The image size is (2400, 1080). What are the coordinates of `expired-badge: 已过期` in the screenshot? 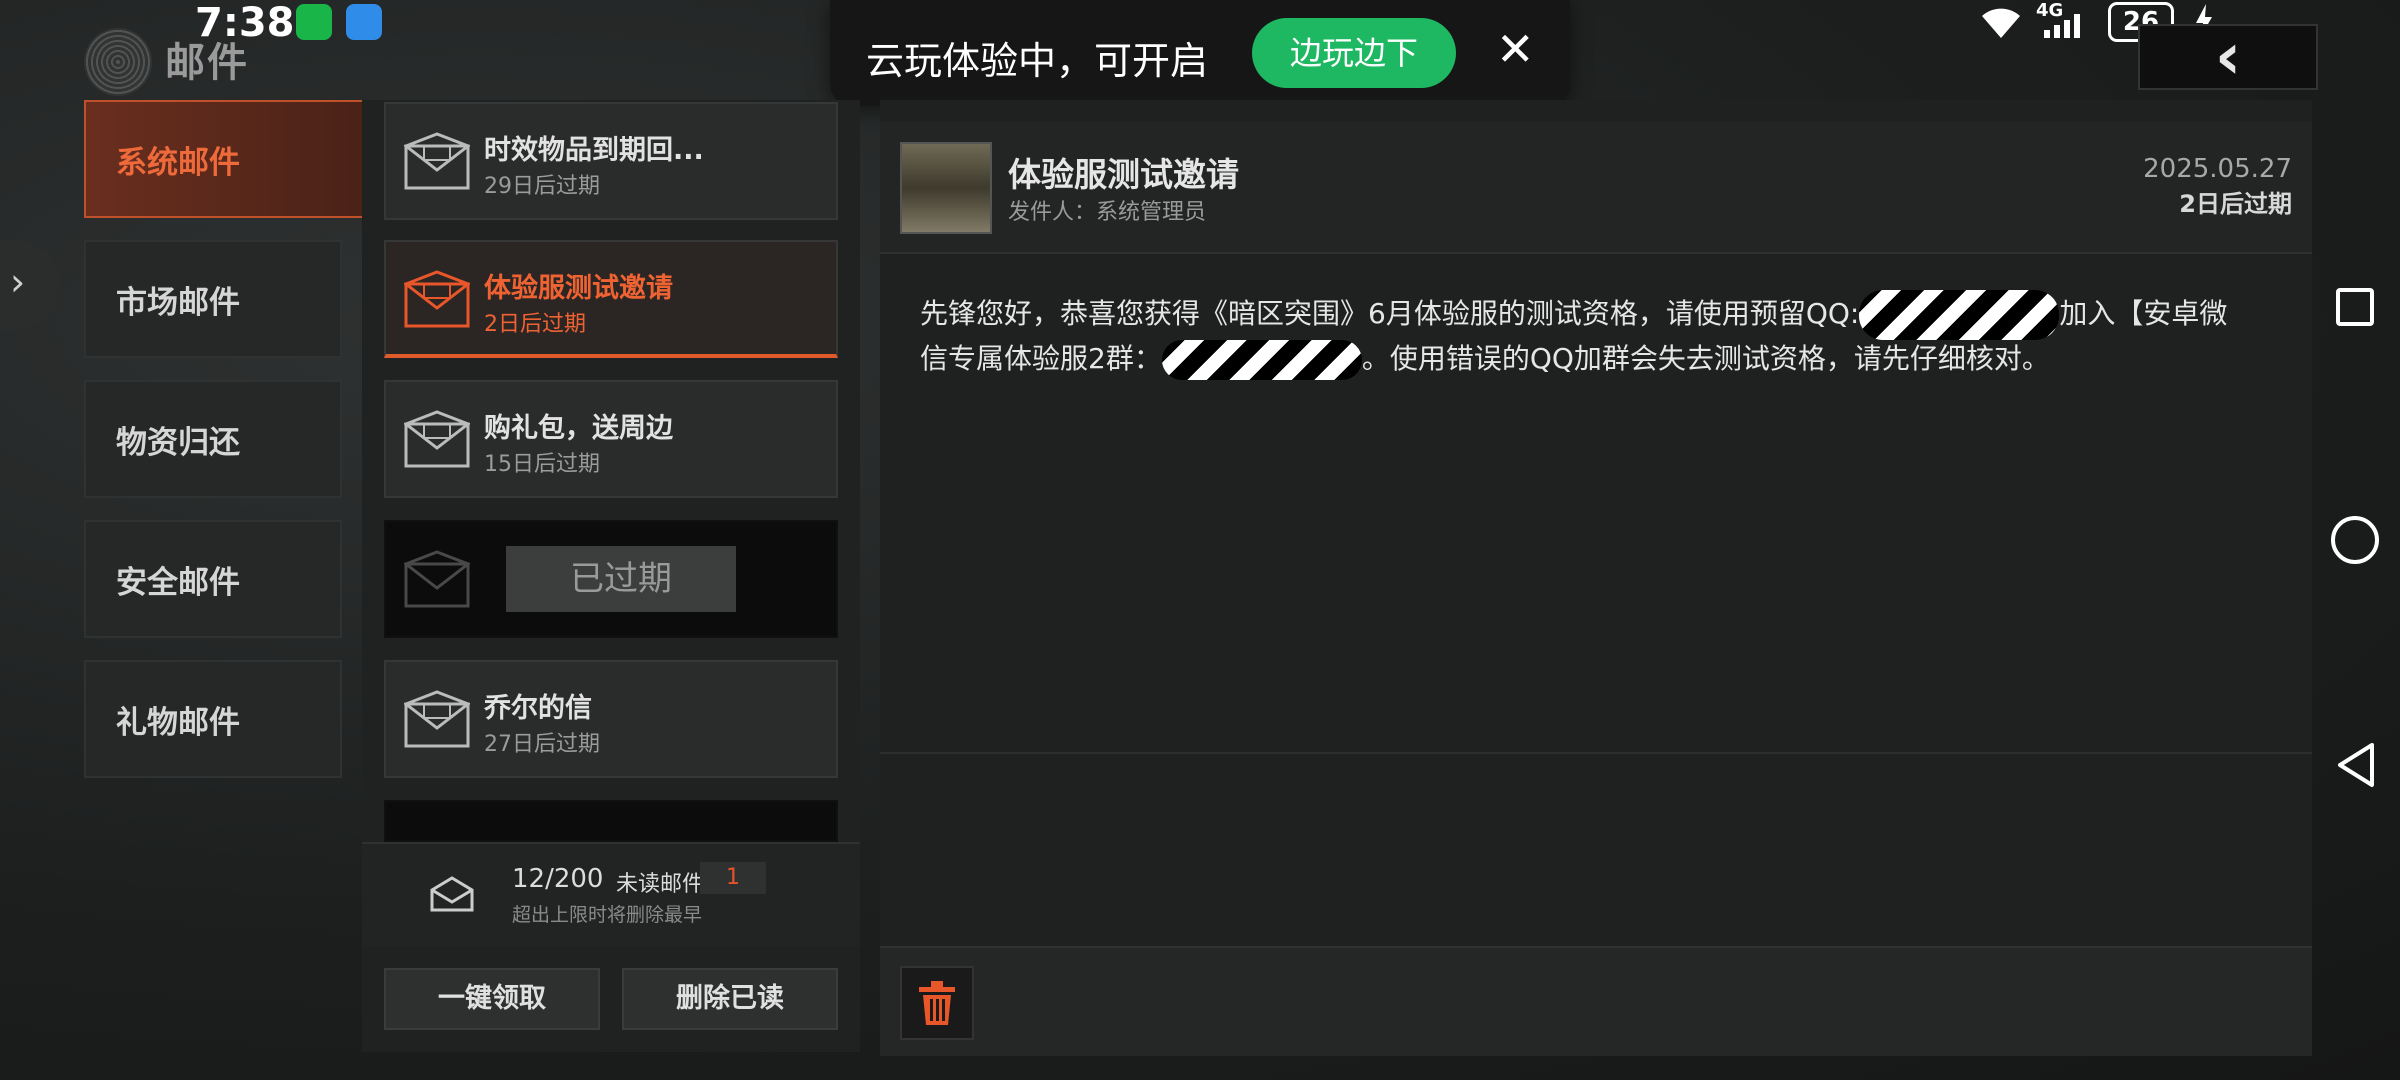 It's located at (621, 579).